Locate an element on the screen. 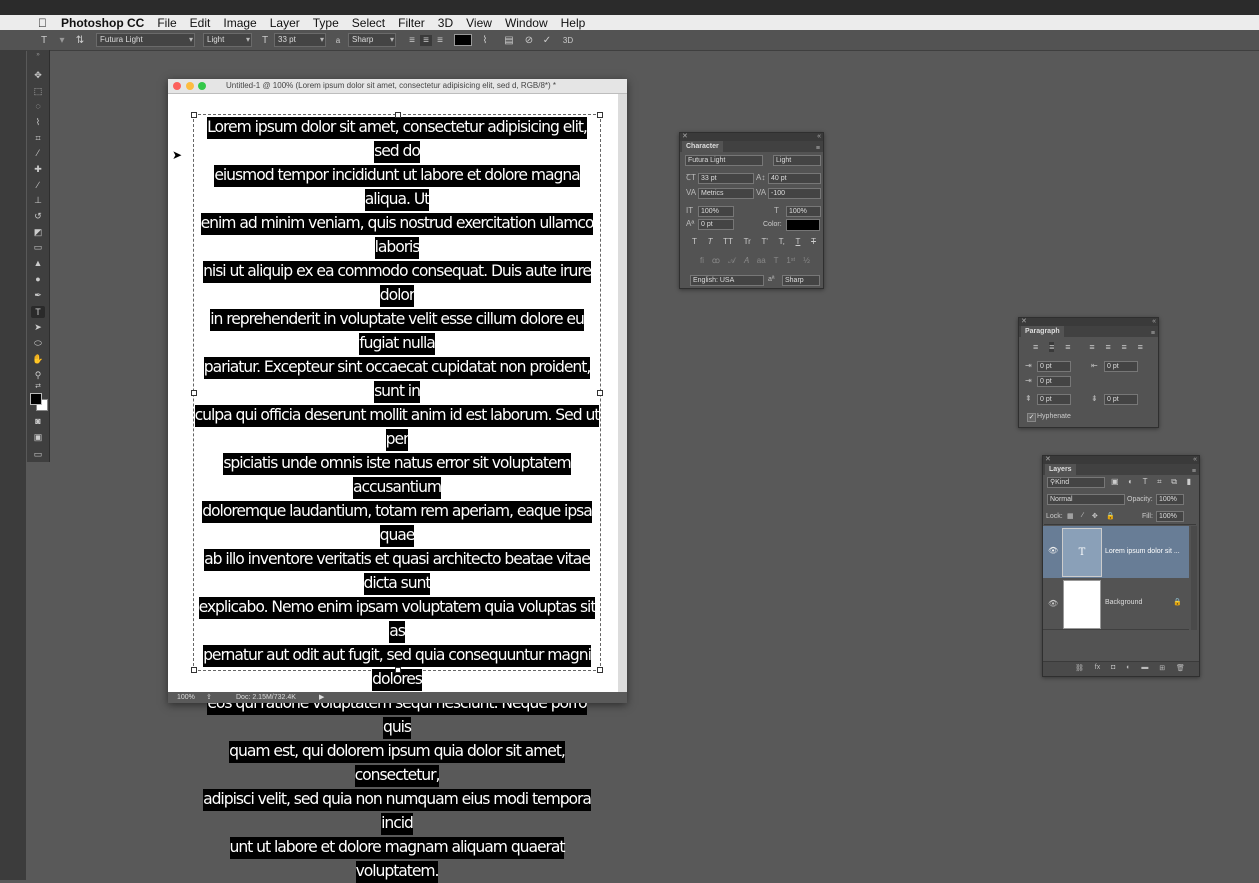 The width and height of the screenshot is (1259, 883). indent-left-field: 0 pt is located at coordinates (1054, 366).